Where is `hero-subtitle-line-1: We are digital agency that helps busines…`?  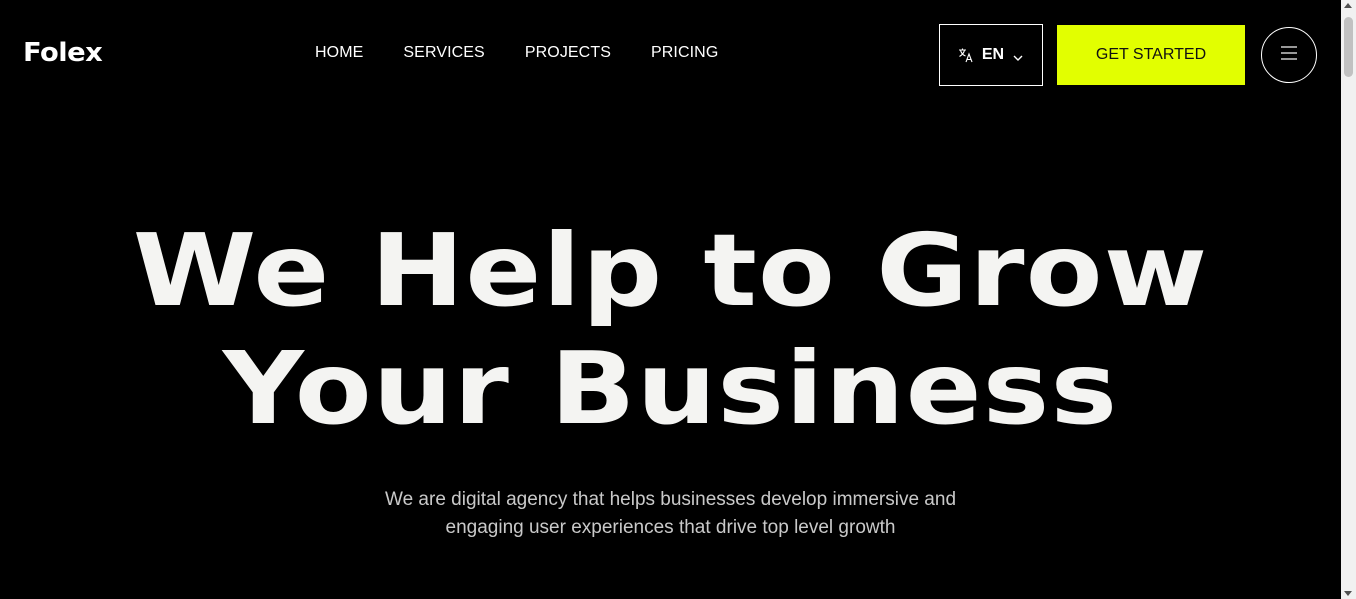
hero-subtitle-line-1: We are digital agency that helps busines… is located at coordinates (670, 499).